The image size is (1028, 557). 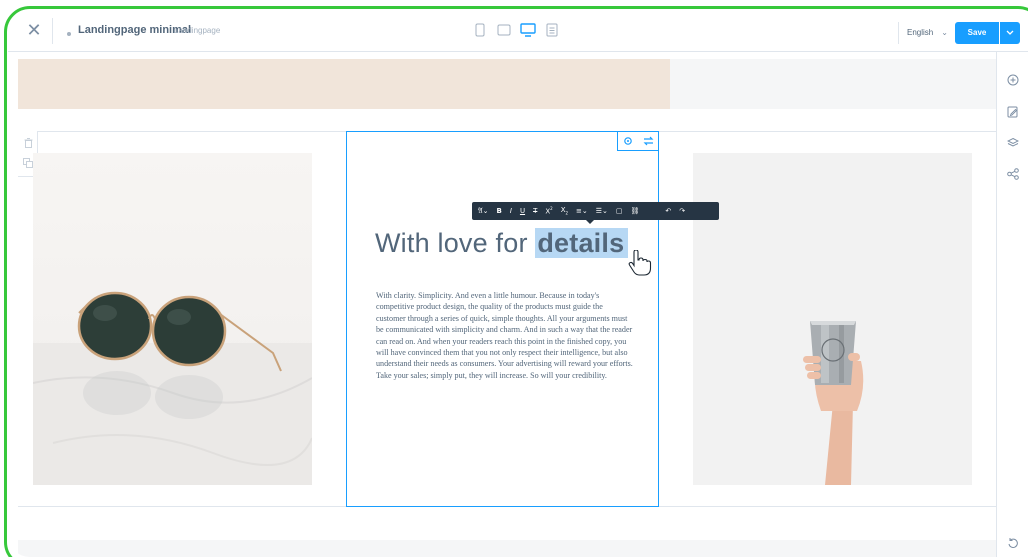 I want to click on chevron-down-icon: ⌄, so click(x=944, y=32).